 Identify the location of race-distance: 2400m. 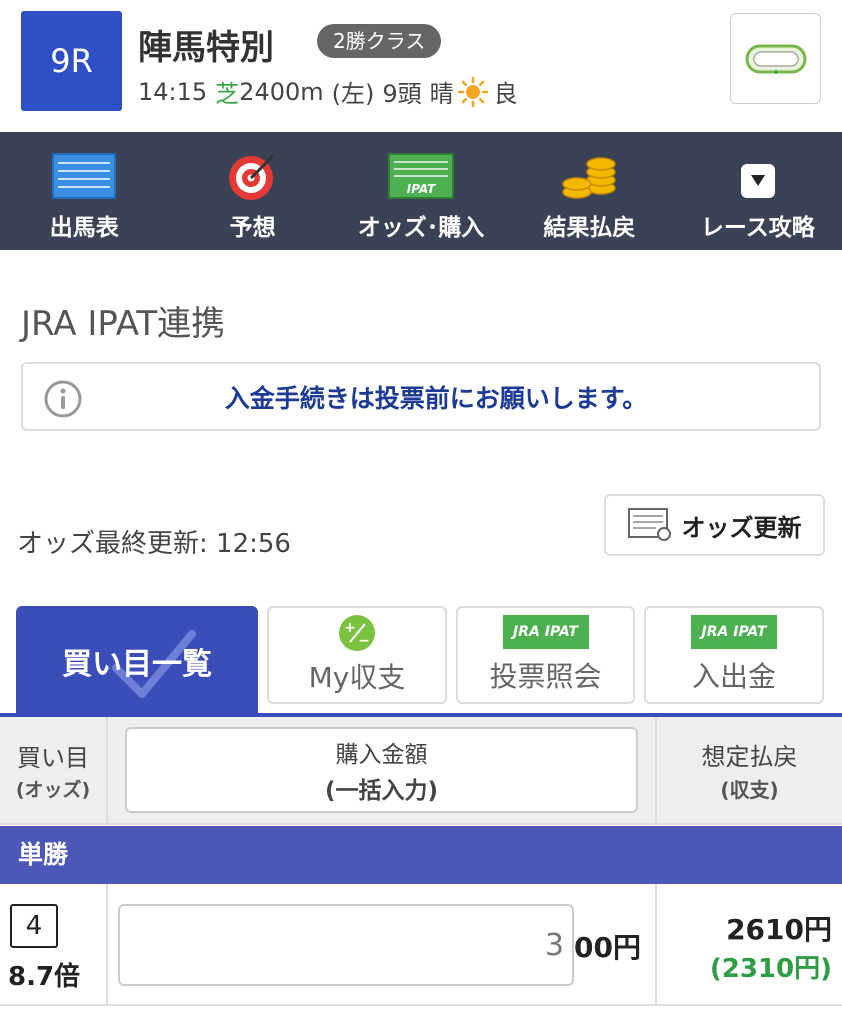
(281, 91).